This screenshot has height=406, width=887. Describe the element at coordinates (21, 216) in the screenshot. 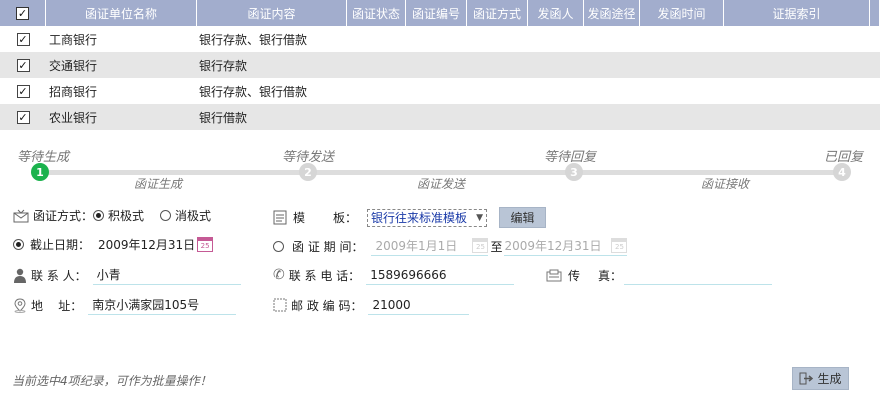

I see `envelope-icon` at that location.